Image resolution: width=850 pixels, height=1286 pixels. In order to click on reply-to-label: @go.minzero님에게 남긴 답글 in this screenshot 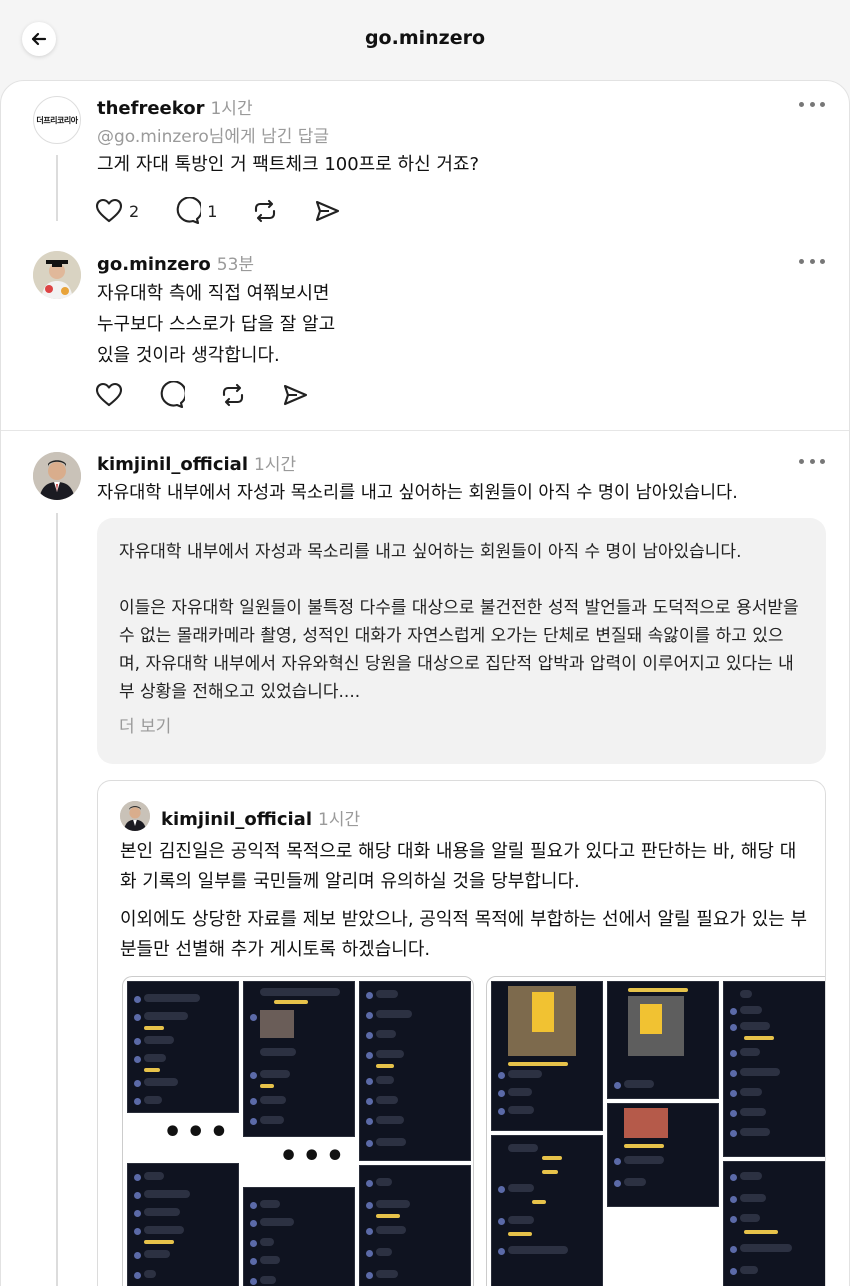, I will do `click(213, 137)`.